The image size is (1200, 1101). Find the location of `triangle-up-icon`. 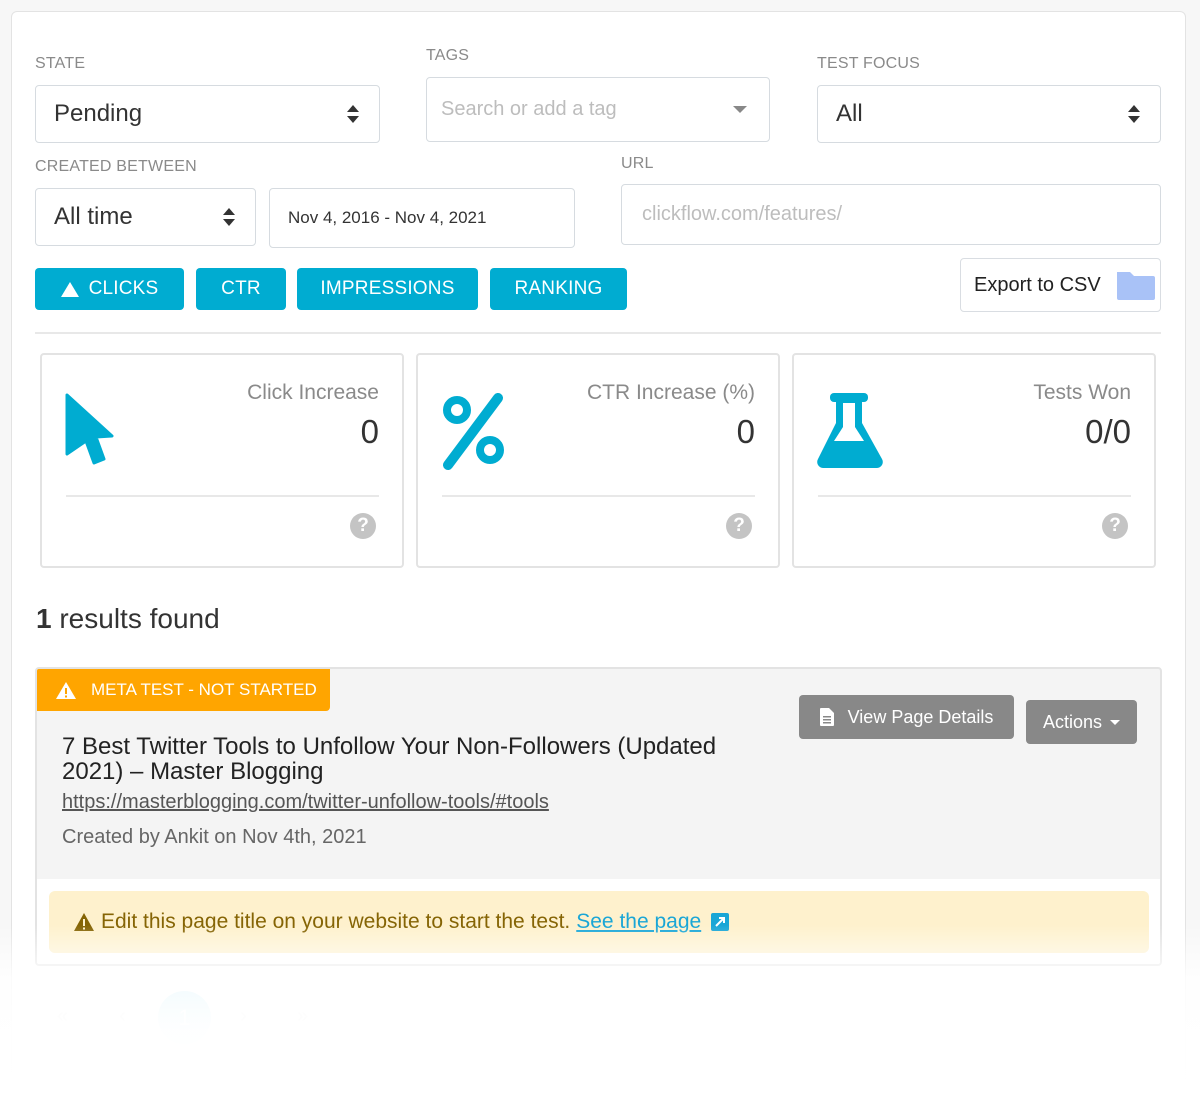

triangle-up-icon is located at coordinates (69, 289).